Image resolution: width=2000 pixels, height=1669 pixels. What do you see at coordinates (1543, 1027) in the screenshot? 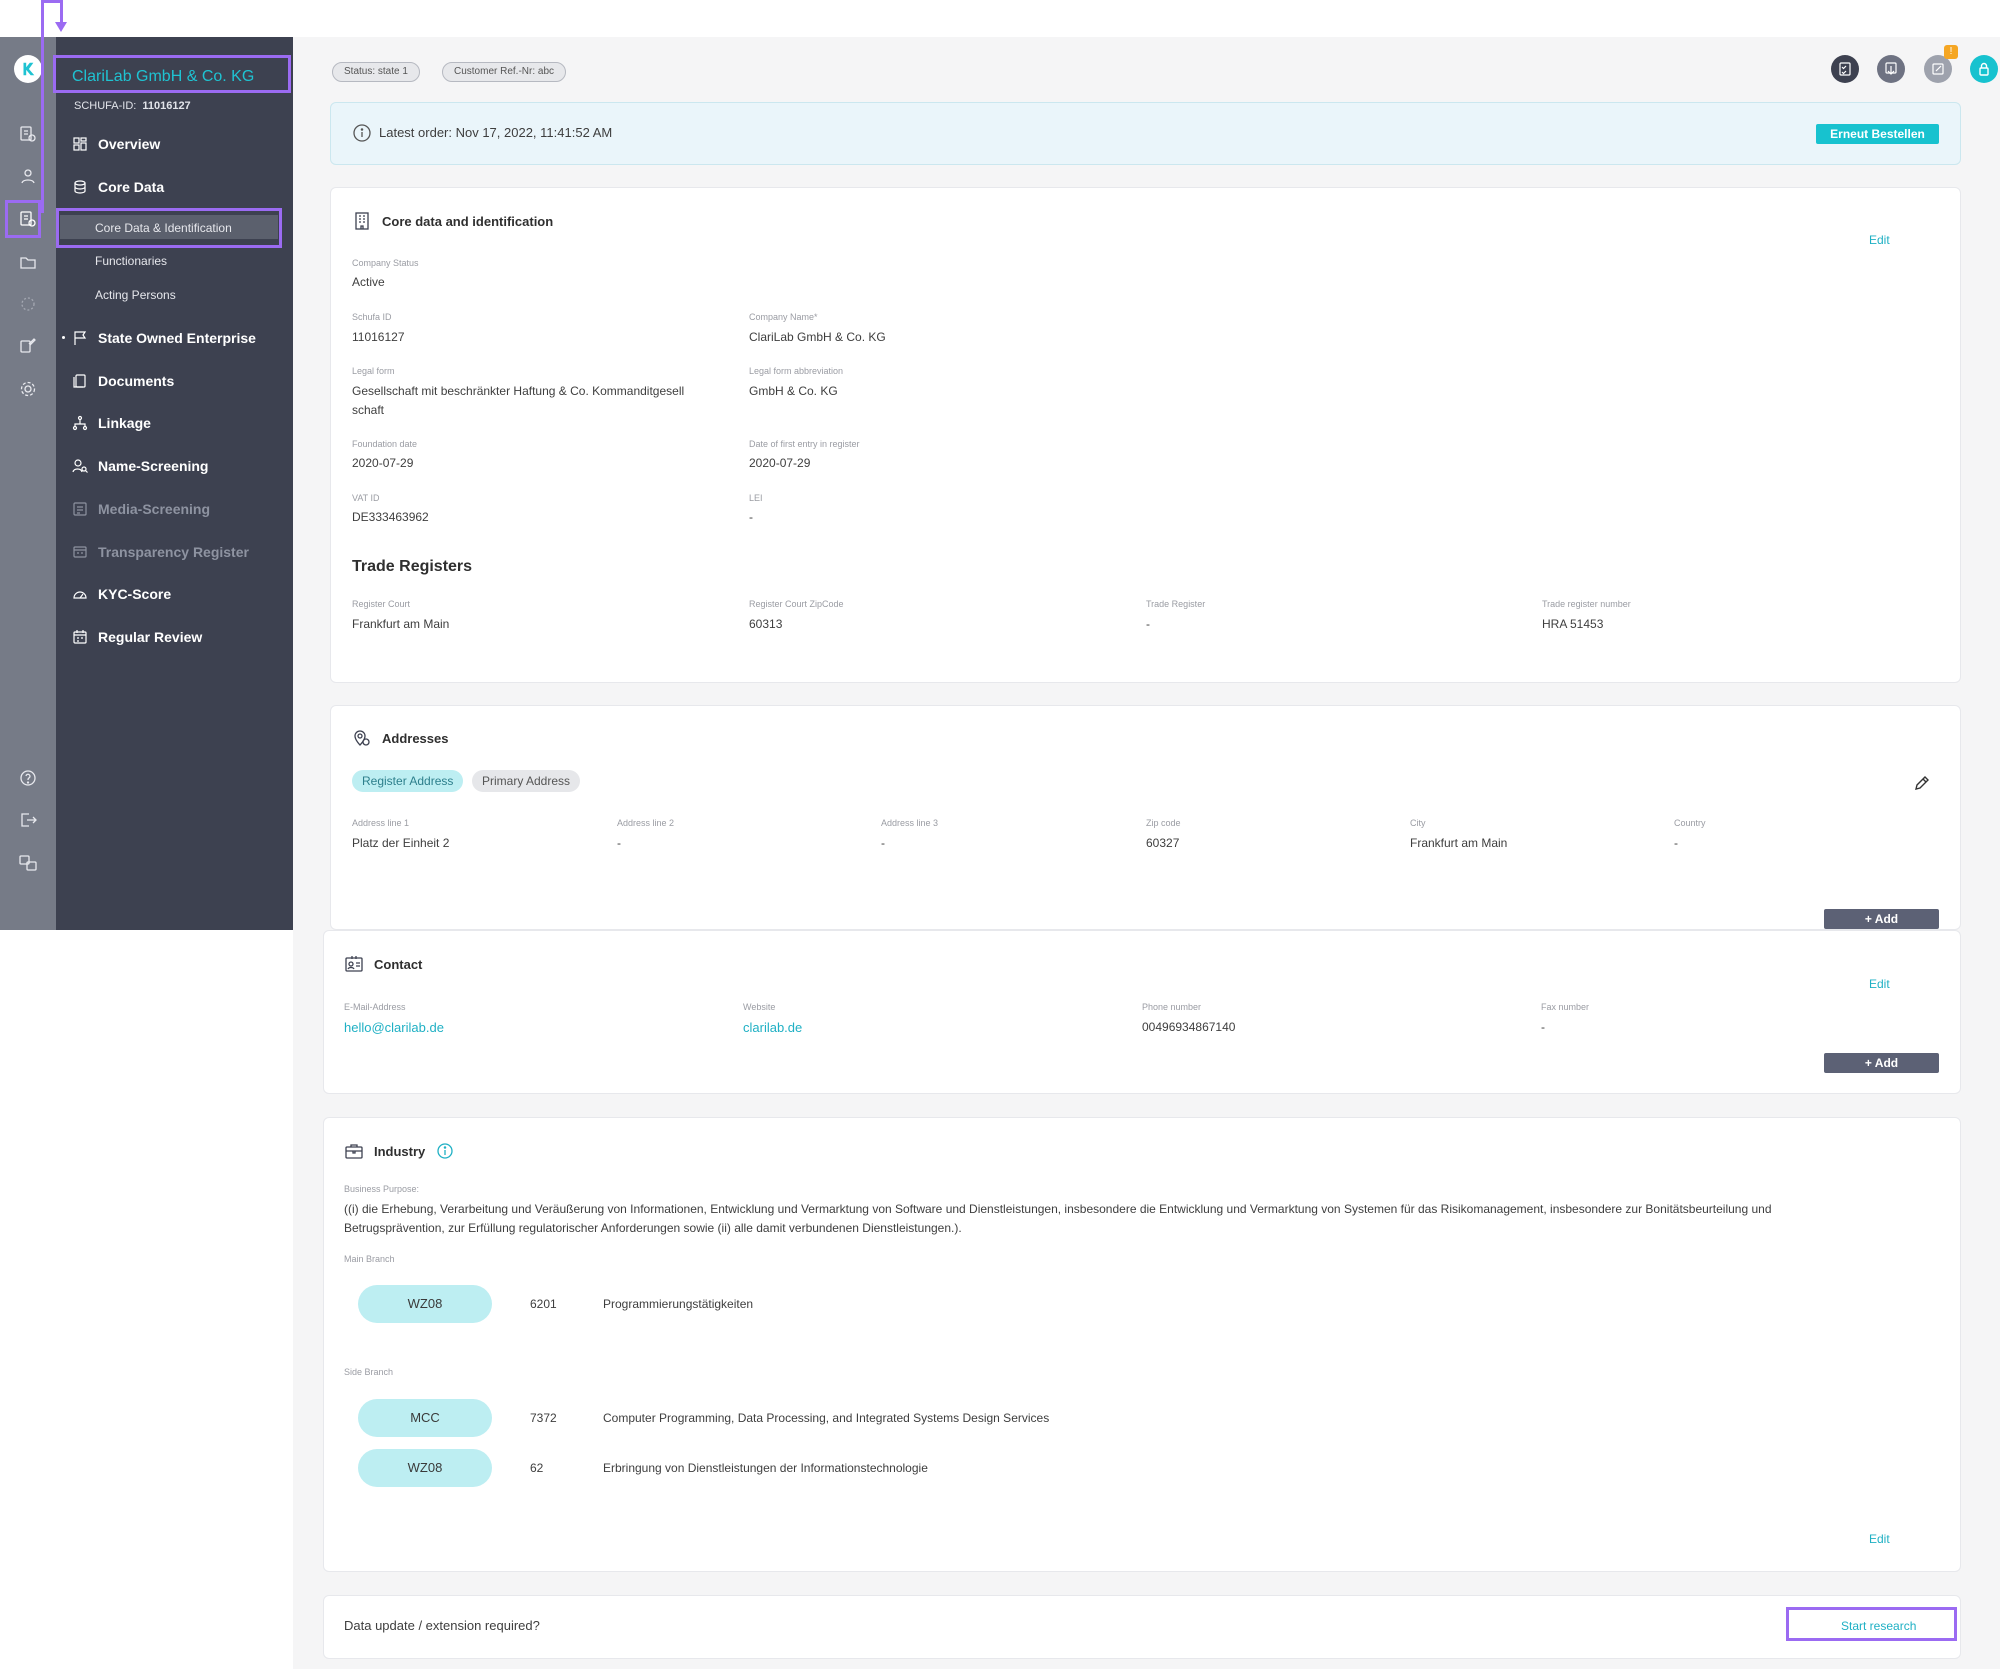
I see `fax-value: -` at bounding box center [1543, 1027].